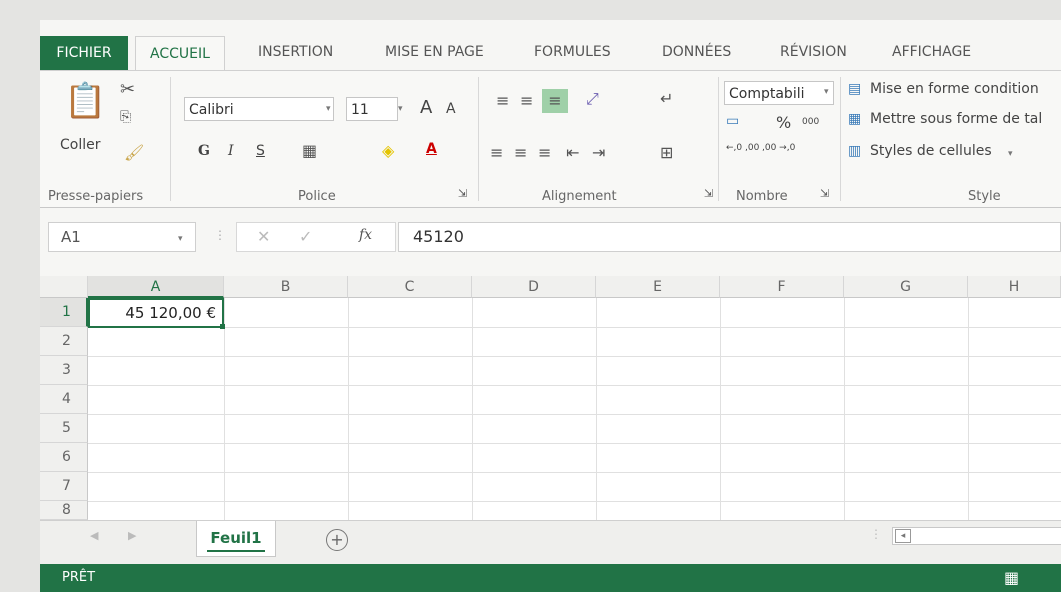  What do you see at coordinates (94, 535) in the screenshot?
I see `scroll-left-icon: ◀` at bounding box center [94, 535].